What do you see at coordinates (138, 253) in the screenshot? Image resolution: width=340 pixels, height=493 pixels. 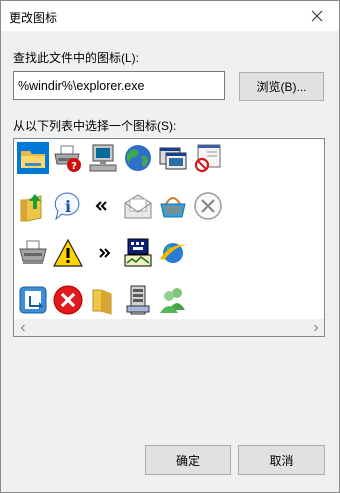 I see `network-monitor-icon` at bounding box center [138, 253].